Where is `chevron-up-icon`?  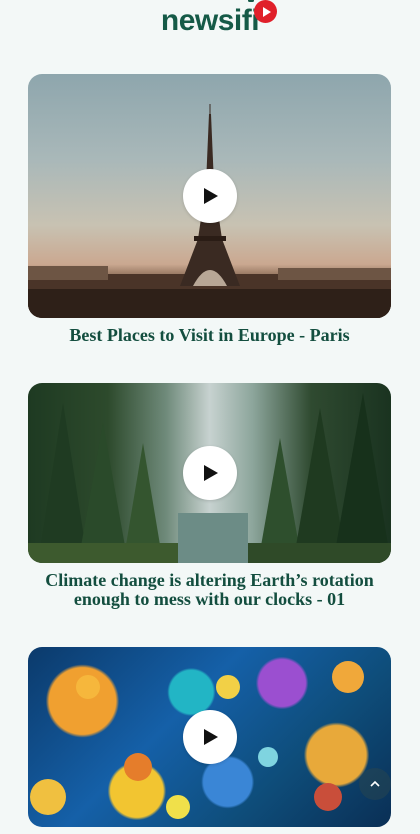
chevron-up-icon is located at coordinates (375, 783).